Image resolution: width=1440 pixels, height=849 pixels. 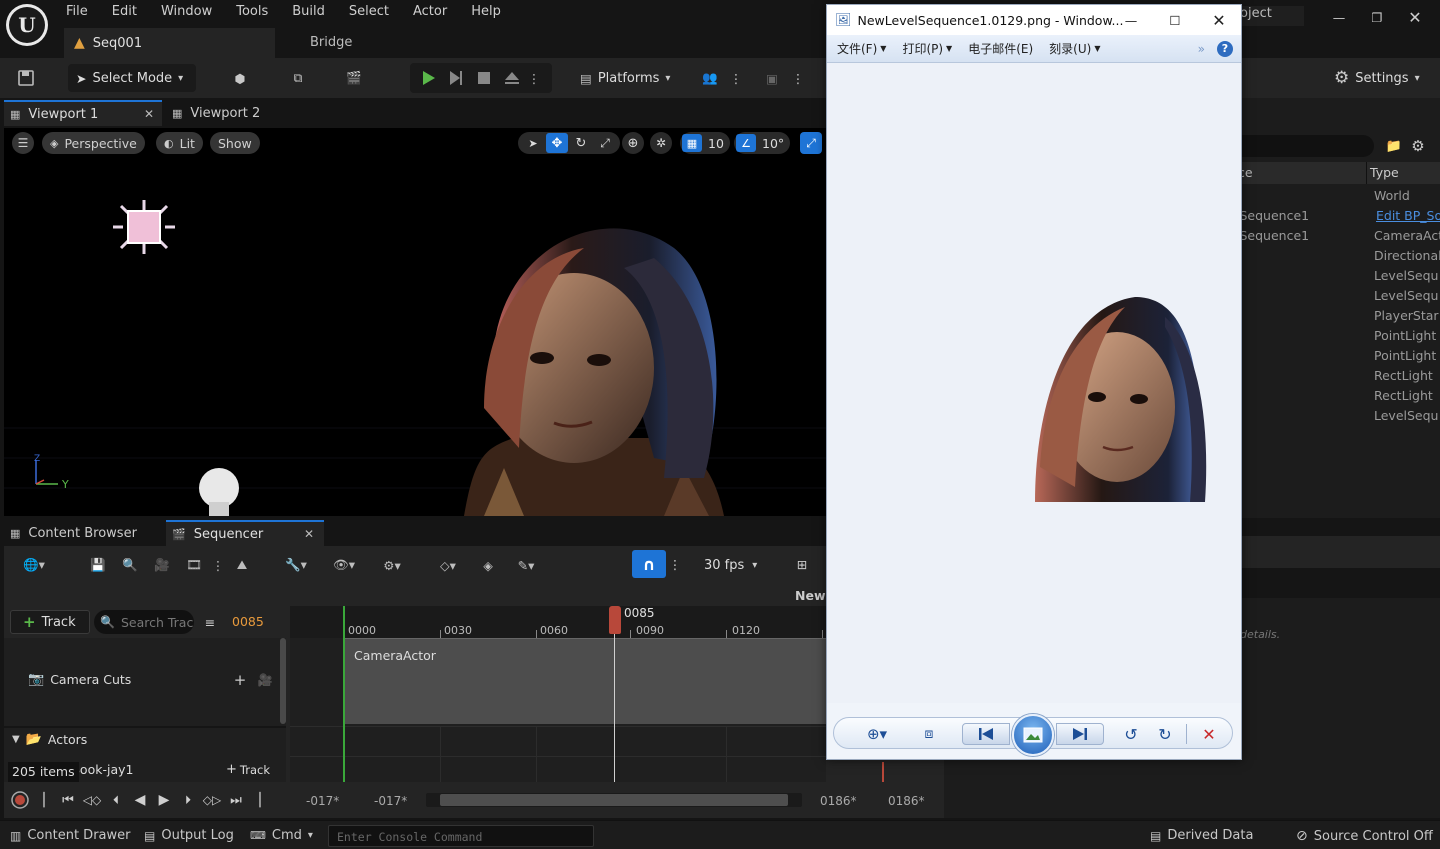 What do you see at coordinates (265, 680) in the screenshot?
I see `camera-lock-icon: 🎥` at bounding box center [265, 680].